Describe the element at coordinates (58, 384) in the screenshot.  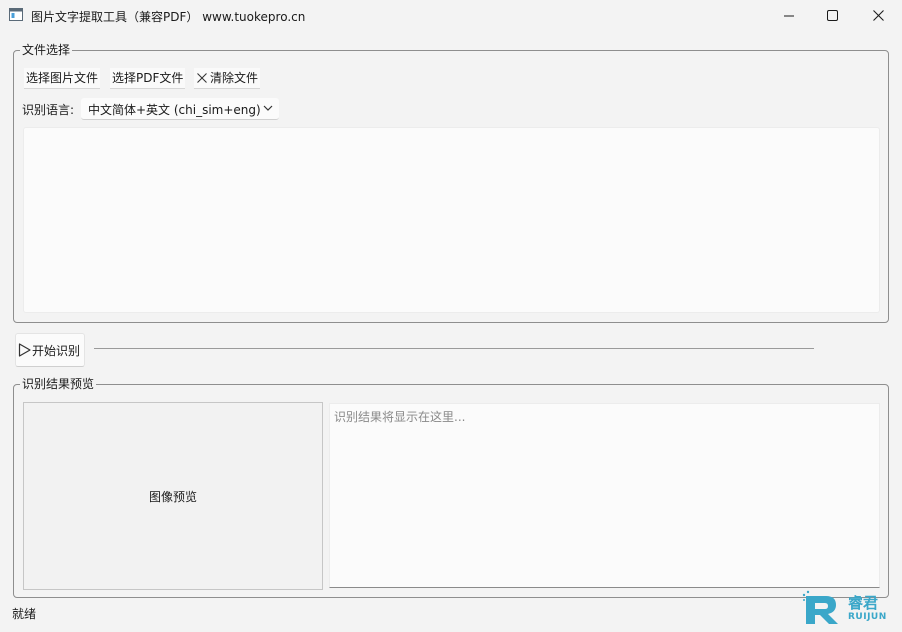
I see `result-preview-title: 识别结果预览` at that location.